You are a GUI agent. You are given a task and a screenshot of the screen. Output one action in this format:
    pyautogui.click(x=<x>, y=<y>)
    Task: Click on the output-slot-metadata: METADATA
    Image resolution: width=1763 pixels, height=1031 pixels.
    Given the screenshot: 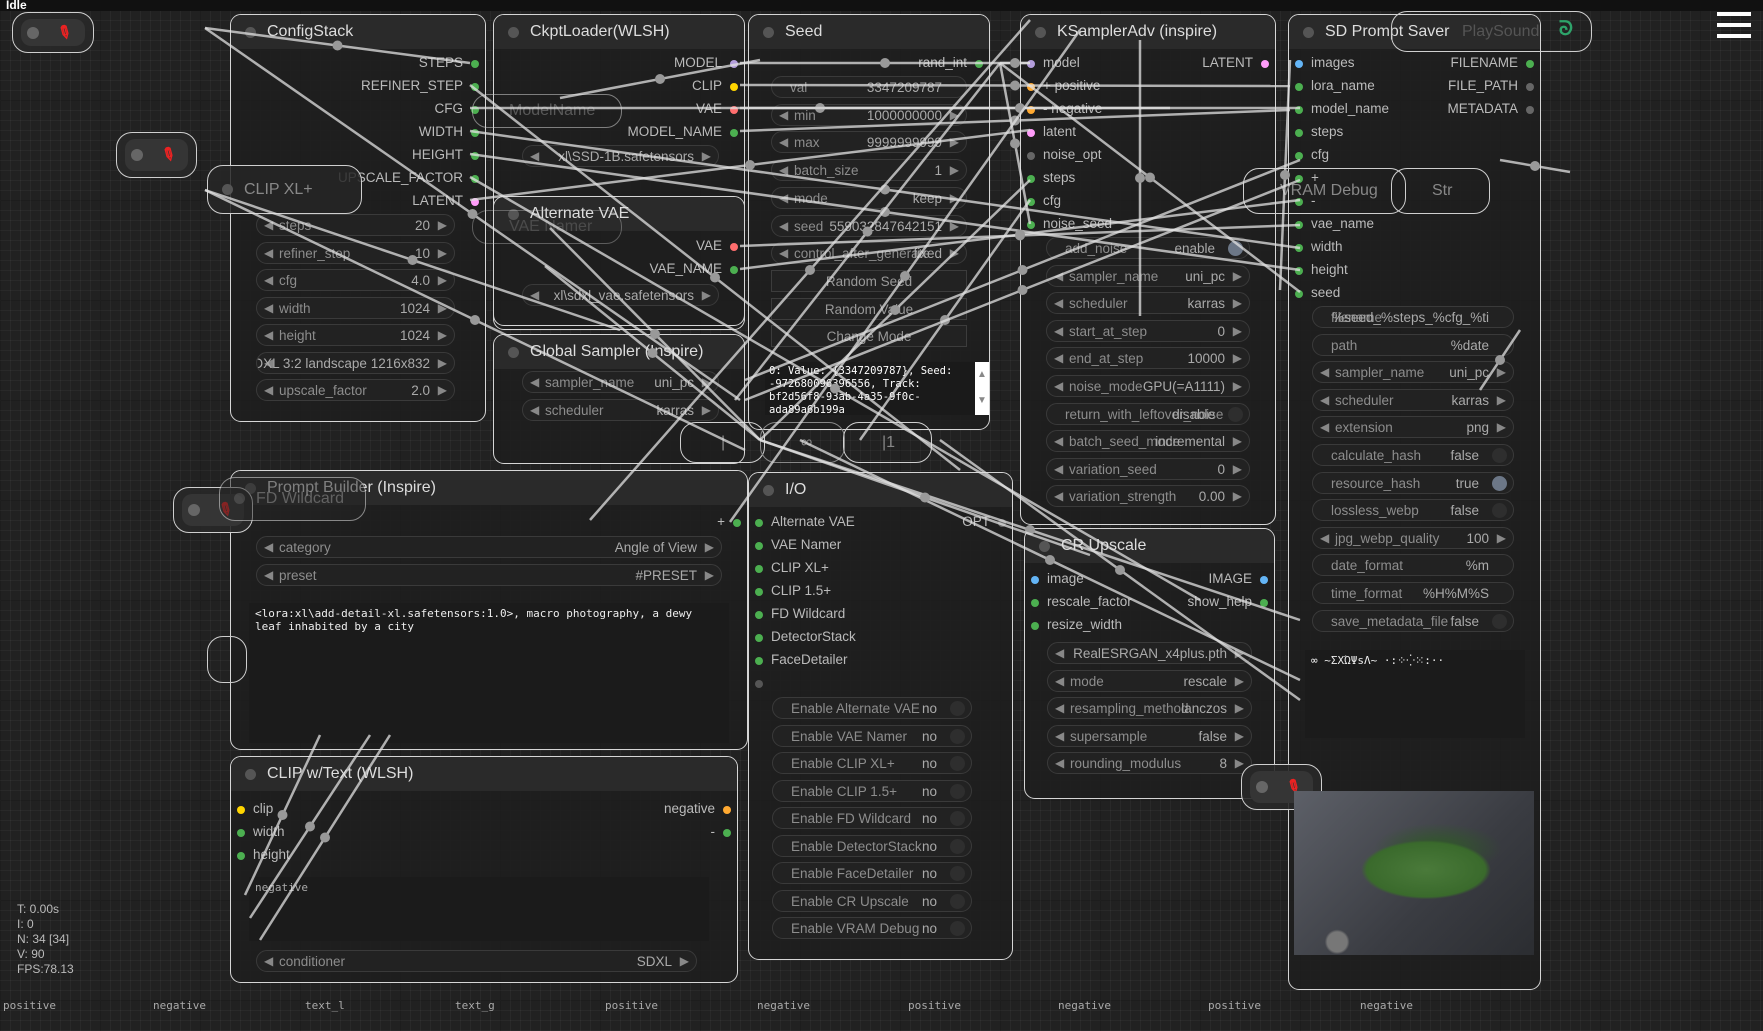 What is the action you would take?
    pyautogui.click(x=1491, y=110)
    